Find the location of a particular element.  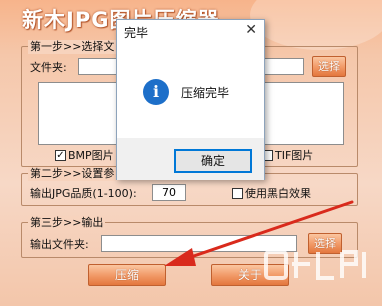

step2-legend: 第二步>>设置参 is located at coordinates (72, 174).